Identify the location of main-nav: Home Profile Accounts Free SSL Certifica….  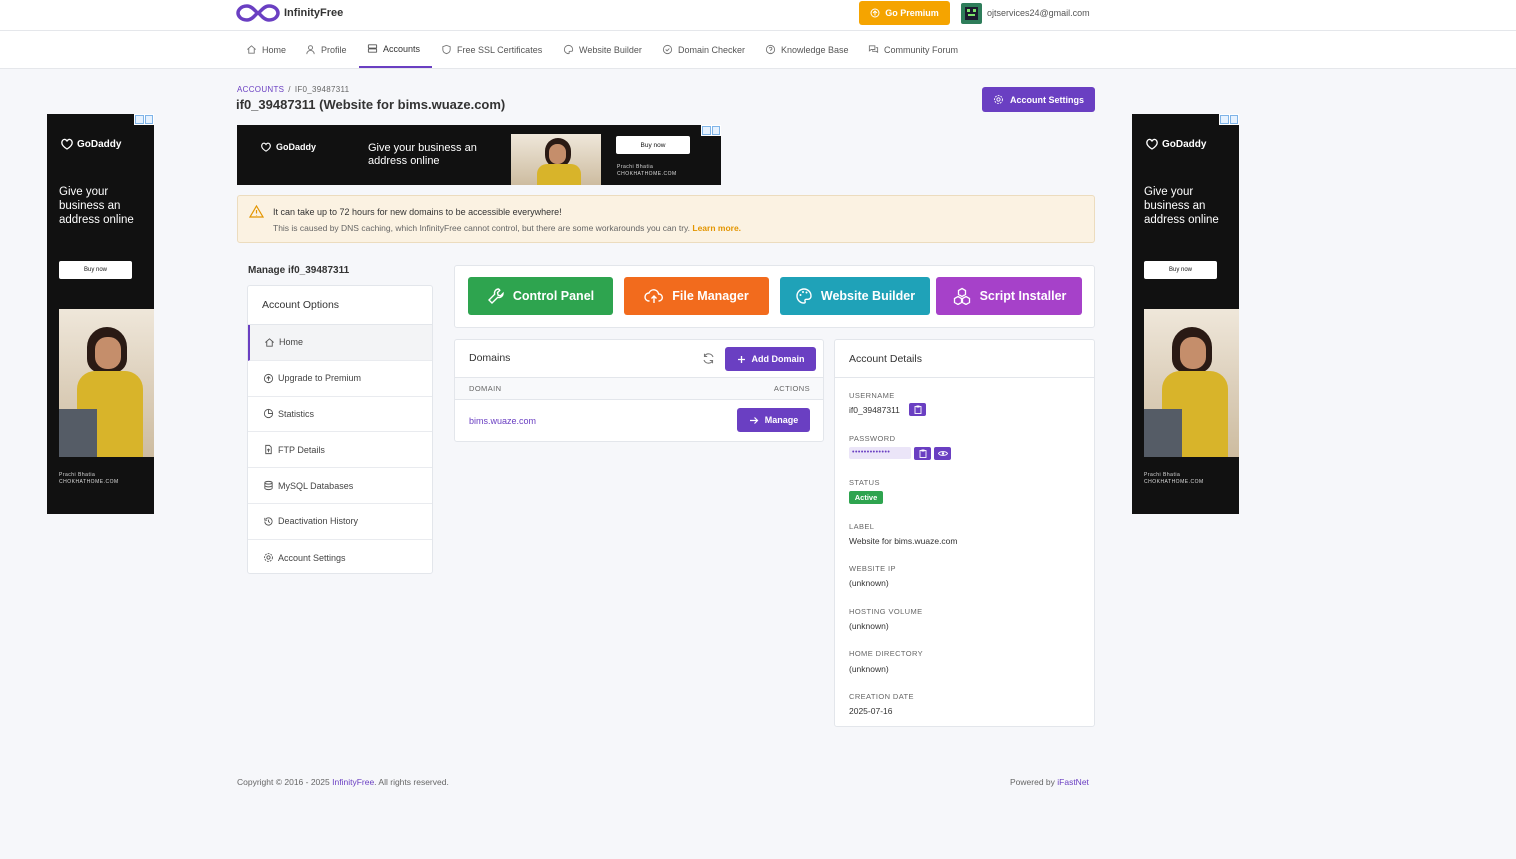
(758, 50).